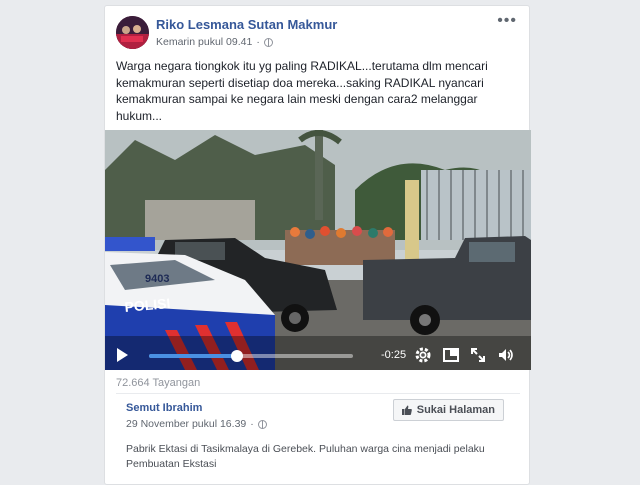  What do you see at coordinates (506, 355) in the screenshot?
I see `volume-icon` at bounding box center [506, 355].